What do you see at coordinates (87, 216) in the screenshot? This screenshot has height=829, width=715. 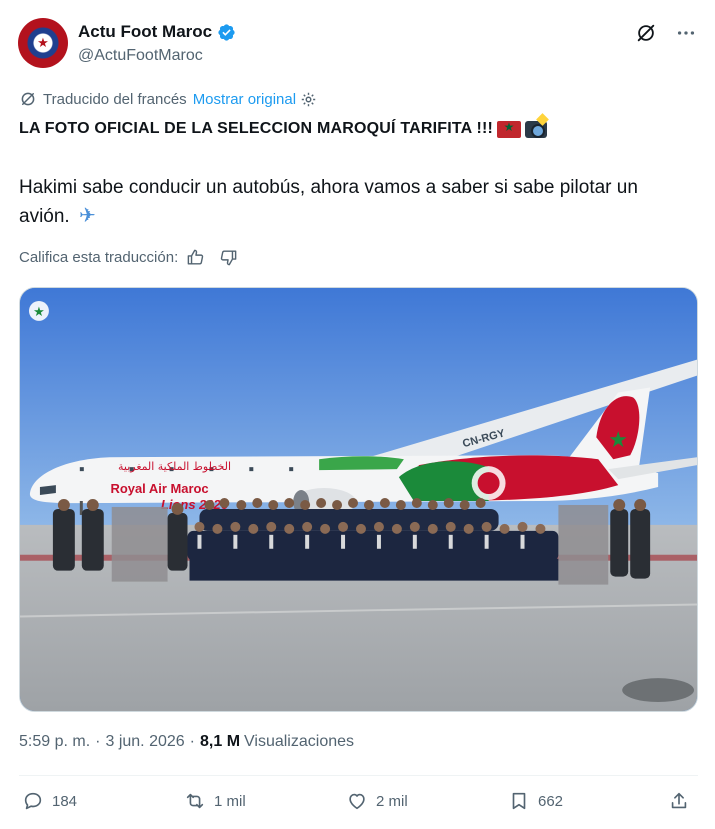 I see `airplane-icon: ✈` at bounding box center [87, 216].